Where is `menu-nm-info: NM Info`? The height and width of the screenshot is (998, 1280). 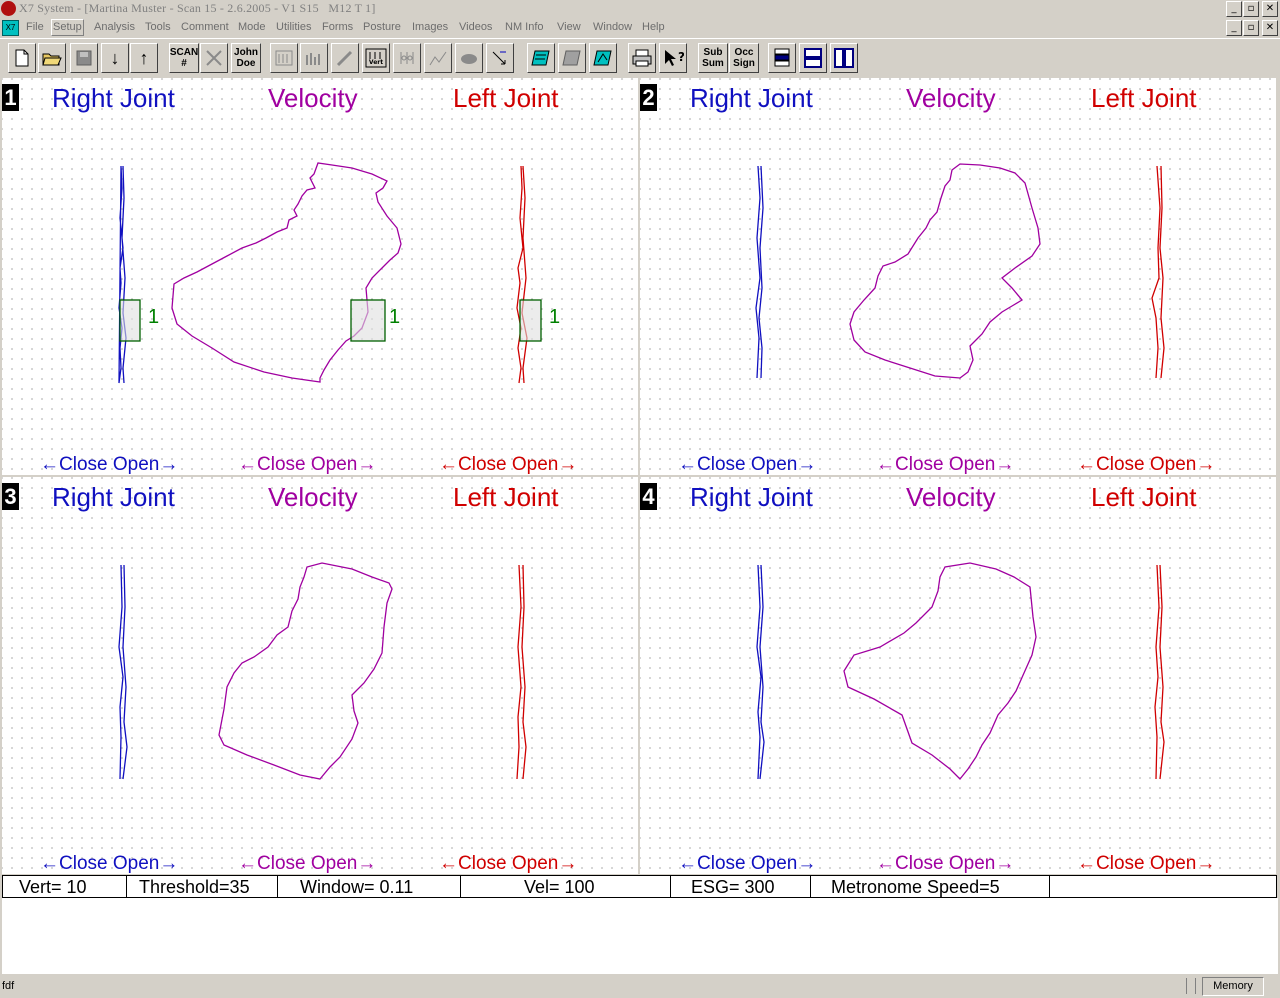
menu-nm-info: NM Info is located at coordinates (524, 27).